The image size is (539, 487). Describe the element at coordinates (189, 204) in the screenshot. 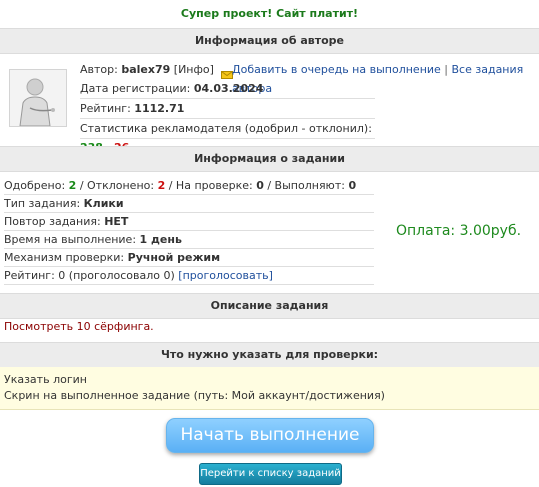

I see `task-type-row: Тип задания: Клики` at that location.